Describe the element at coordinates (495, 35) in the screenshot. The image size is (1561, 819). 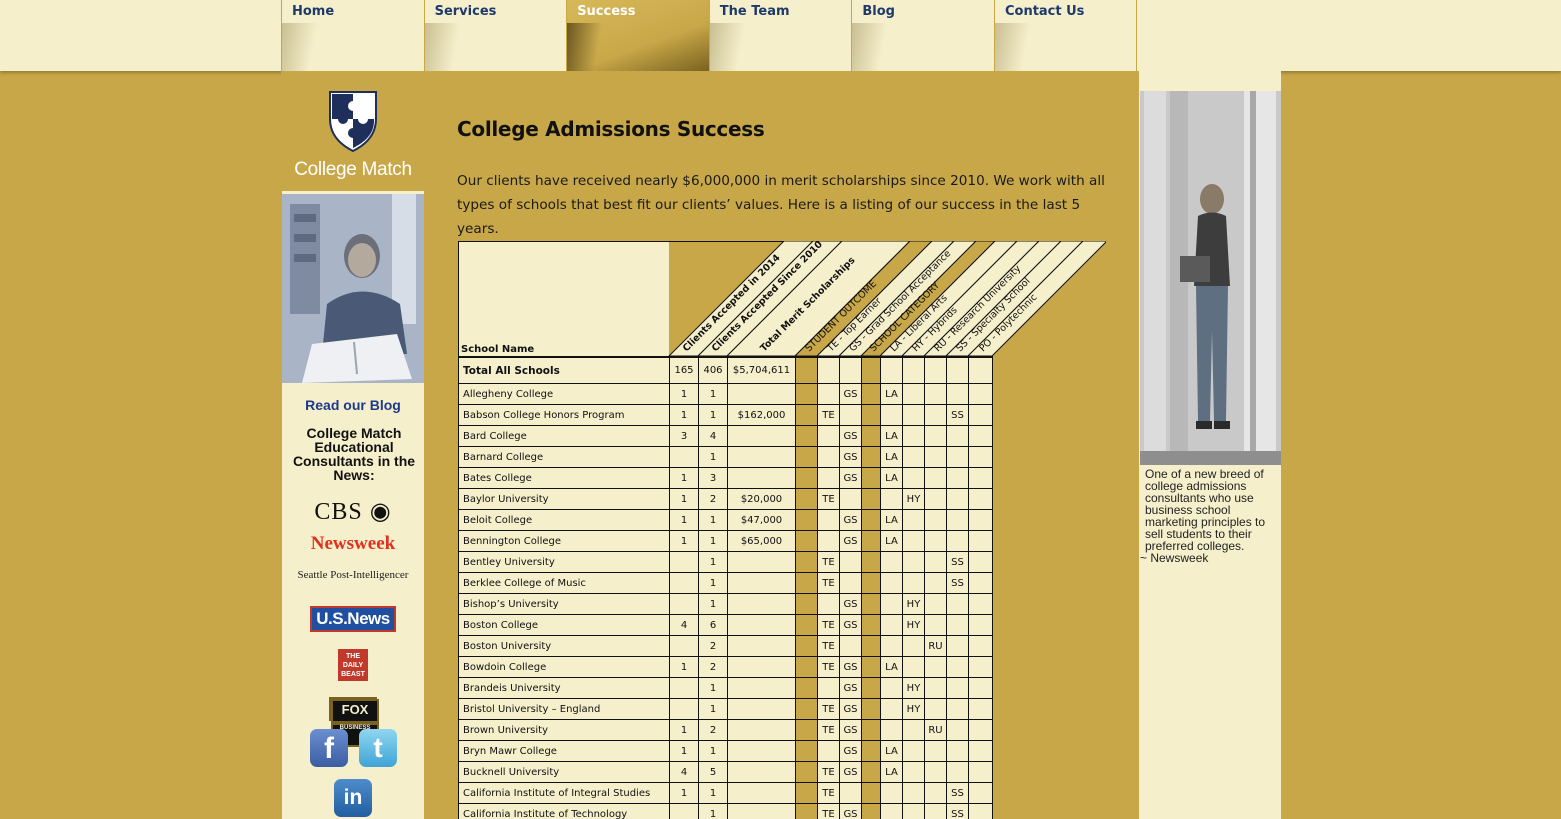
I see `nav-services: Services` at that location.